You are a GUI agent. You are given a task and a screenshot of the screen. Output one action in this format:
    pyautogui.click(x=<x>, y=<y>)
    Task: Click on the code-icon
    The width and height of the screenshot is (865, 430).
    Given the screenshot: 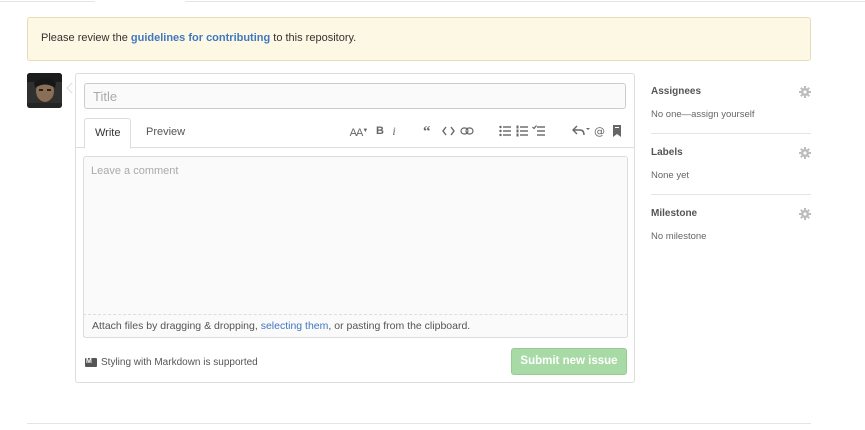 What is the action you would take?
    pyautogui.click(x=448, y=131)
    